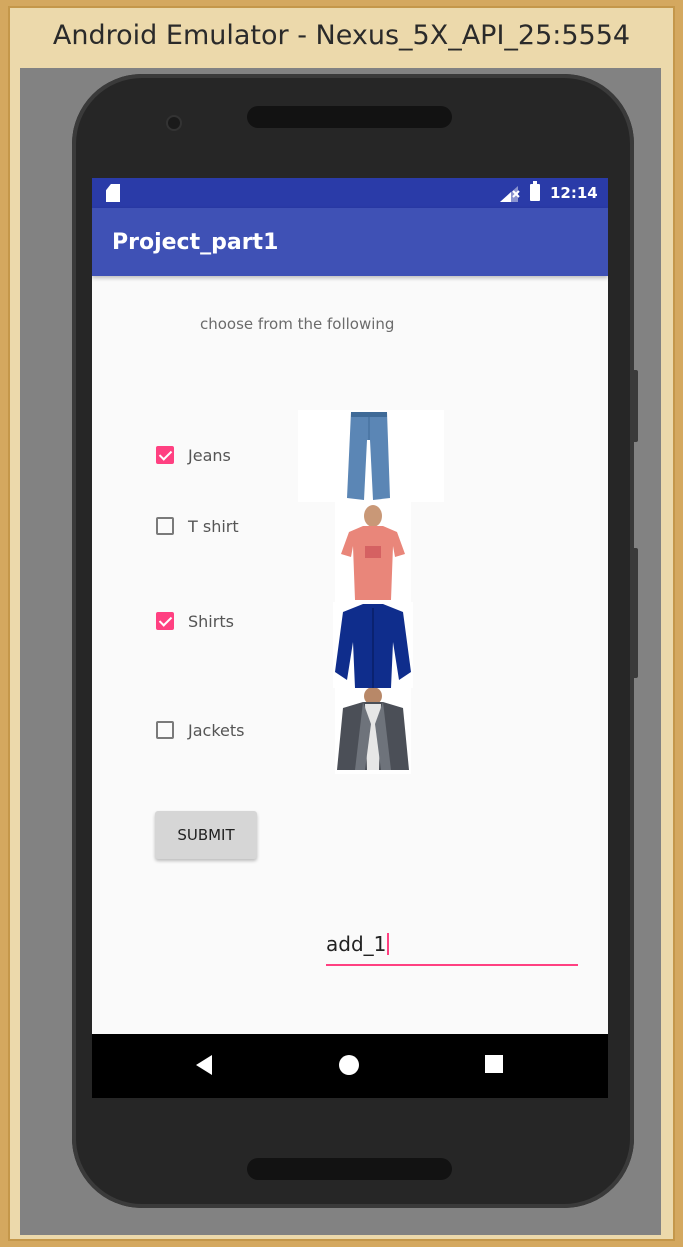 Image resolution: width=683 pixels, height=1247 pixels. Describe the element at coordinates (510, 194) in the screenshot. I see `signal-icon` at that location.